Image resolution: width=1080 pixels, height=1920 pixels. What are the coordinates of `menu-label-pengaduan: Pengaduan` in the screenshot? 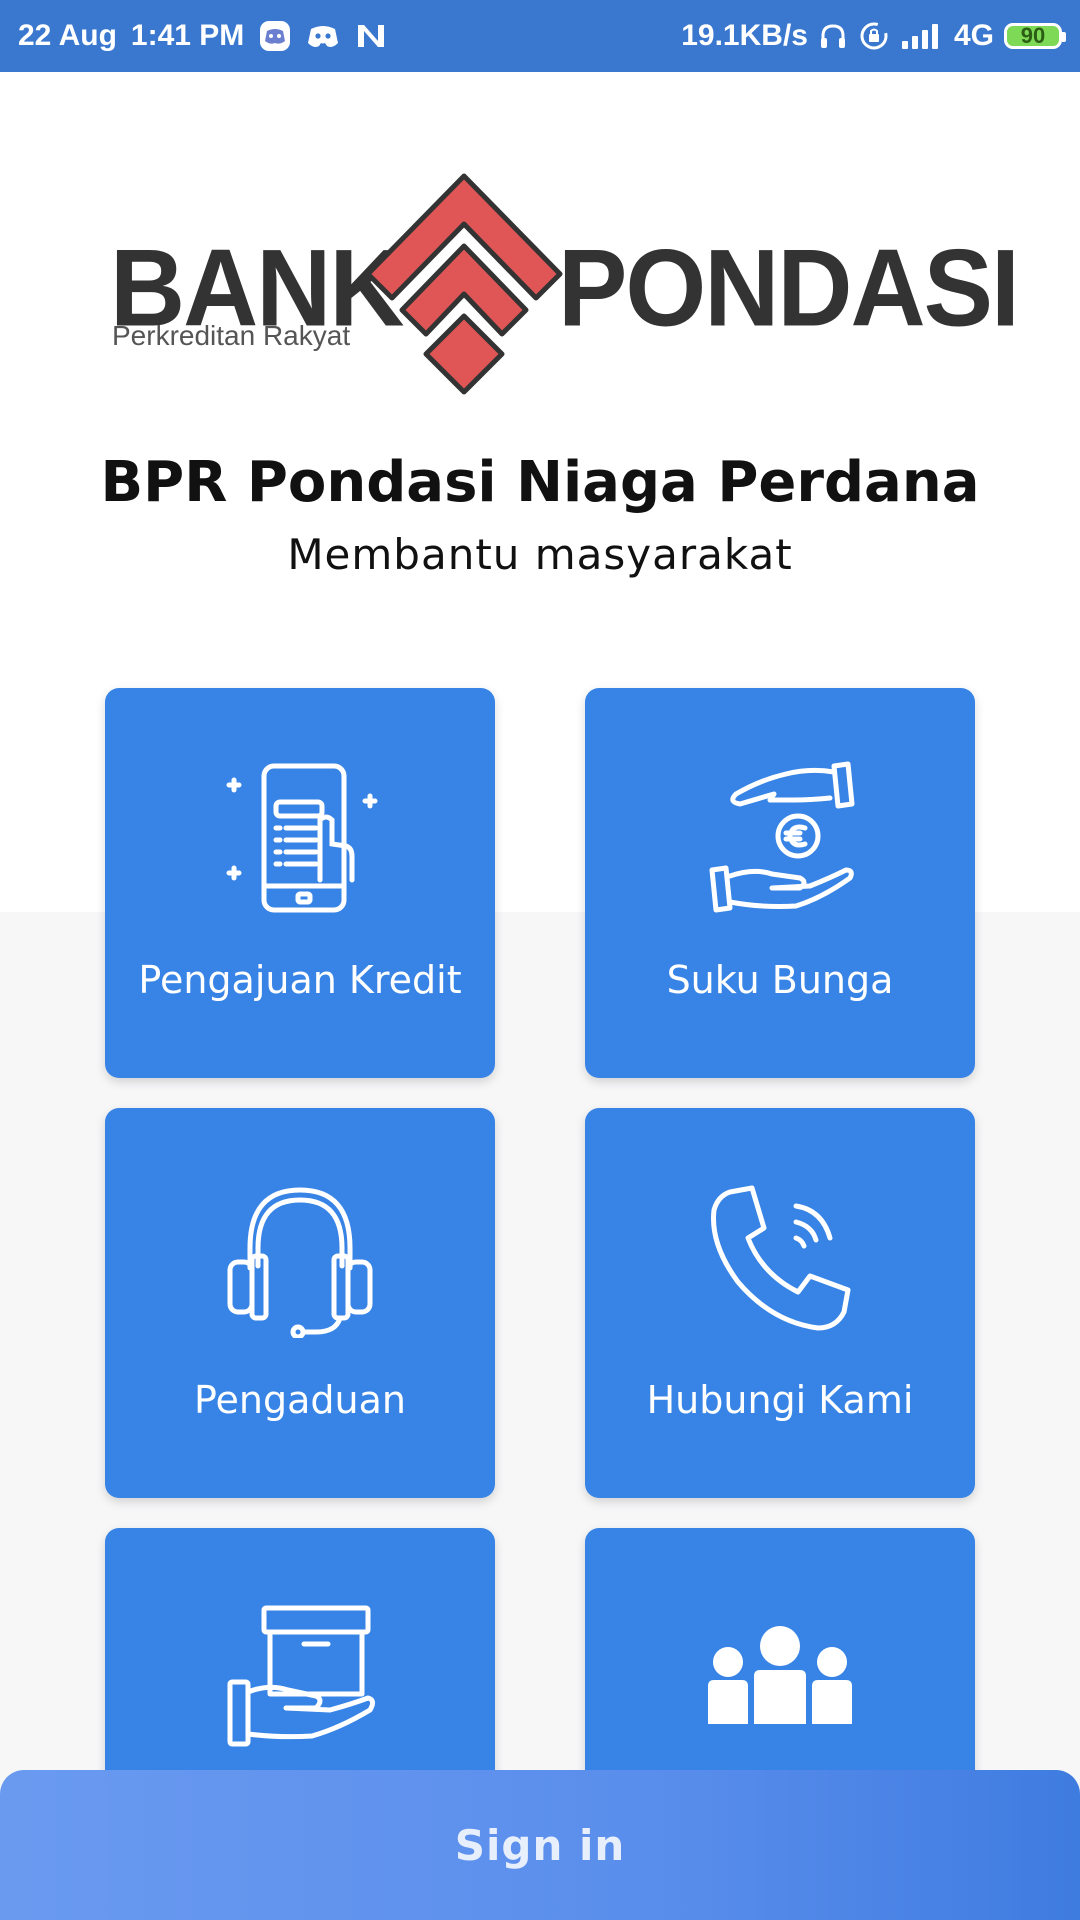 It's located at (299, 1400).